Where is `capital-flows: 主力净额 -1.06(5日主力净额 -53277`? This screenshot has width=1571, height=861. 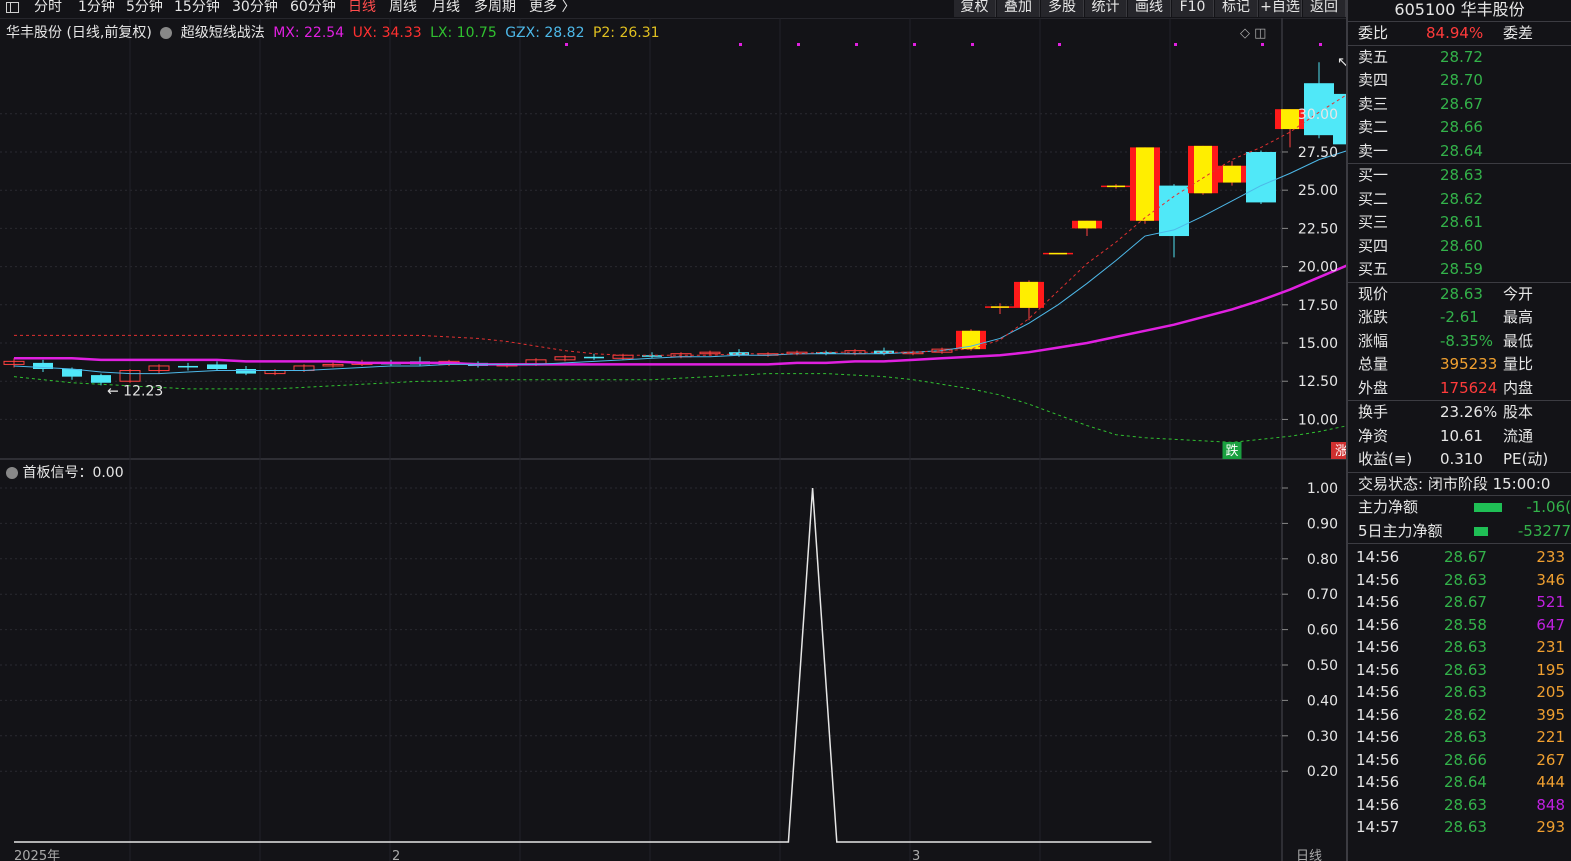 capital-flows: 主力净额 -1.06(5日主力净额 -53277 is located at coordinates (1459, 520).